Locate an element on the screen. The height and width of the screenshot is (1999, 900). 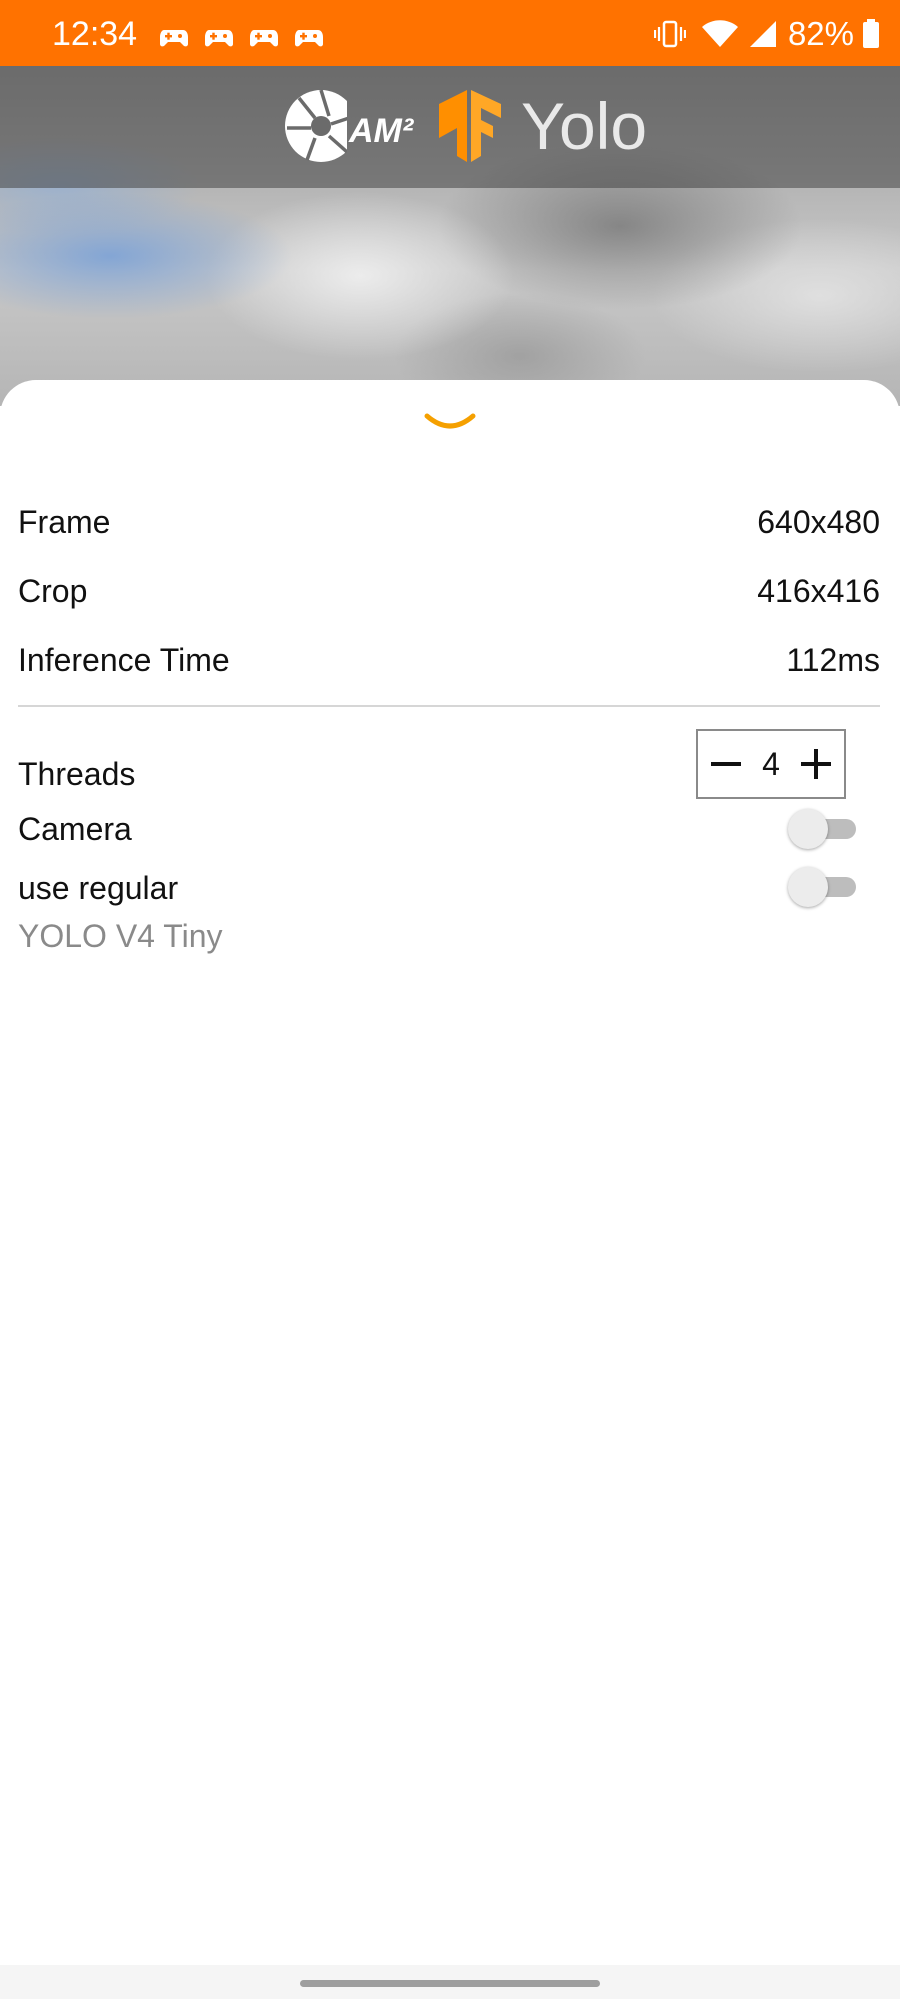
battery-percent: 82% is located at coordinates (820, 33).